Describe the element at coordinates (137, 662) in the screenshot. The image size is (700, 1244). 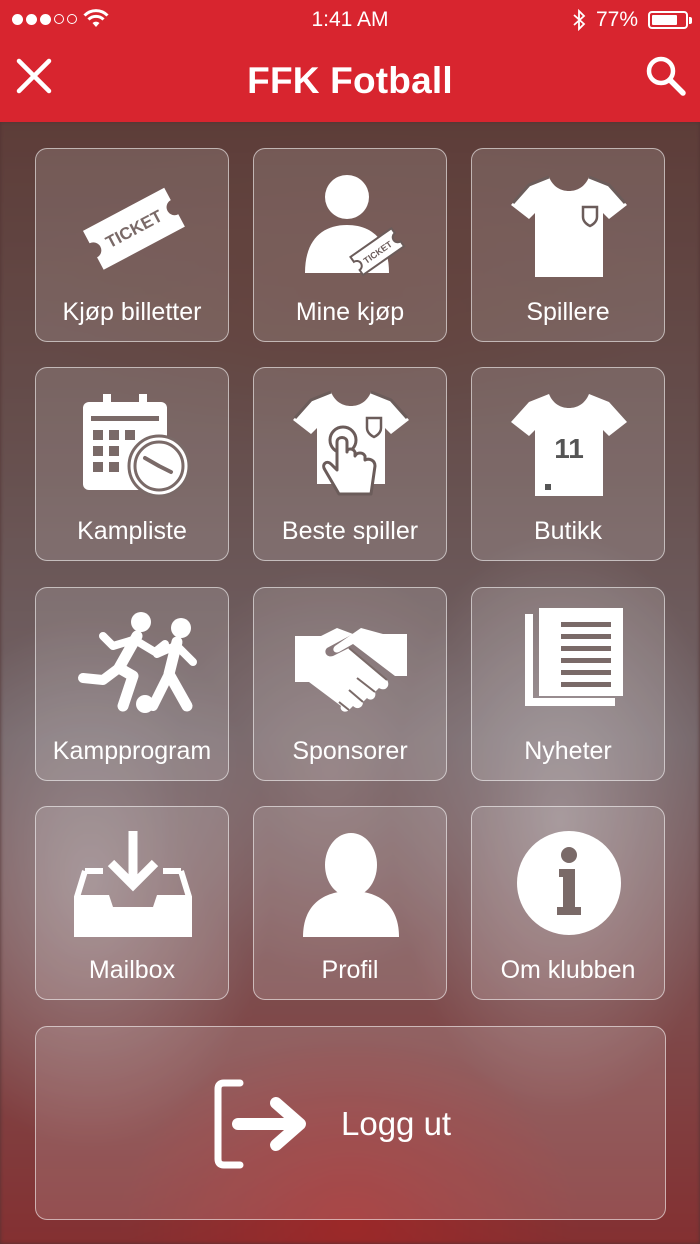
I see `players-icon` at that location.